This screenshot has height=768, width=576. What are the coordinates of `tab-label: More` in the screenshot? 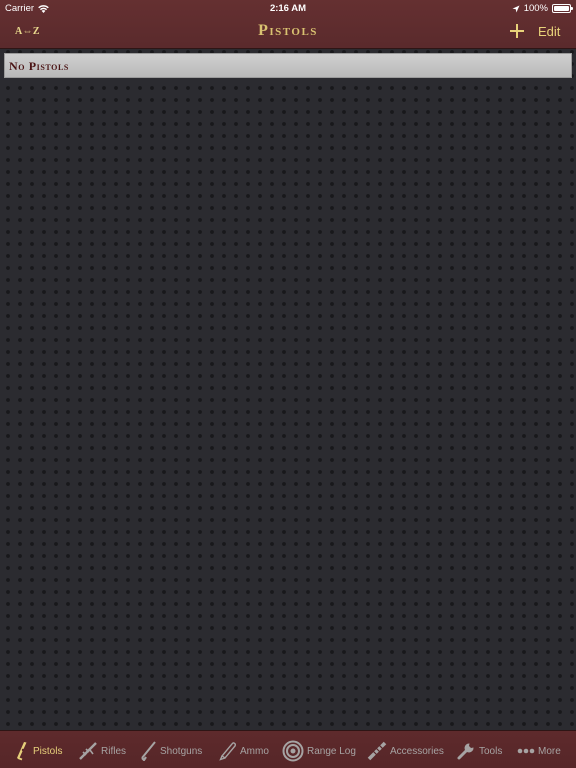 It's located at (549, 751).